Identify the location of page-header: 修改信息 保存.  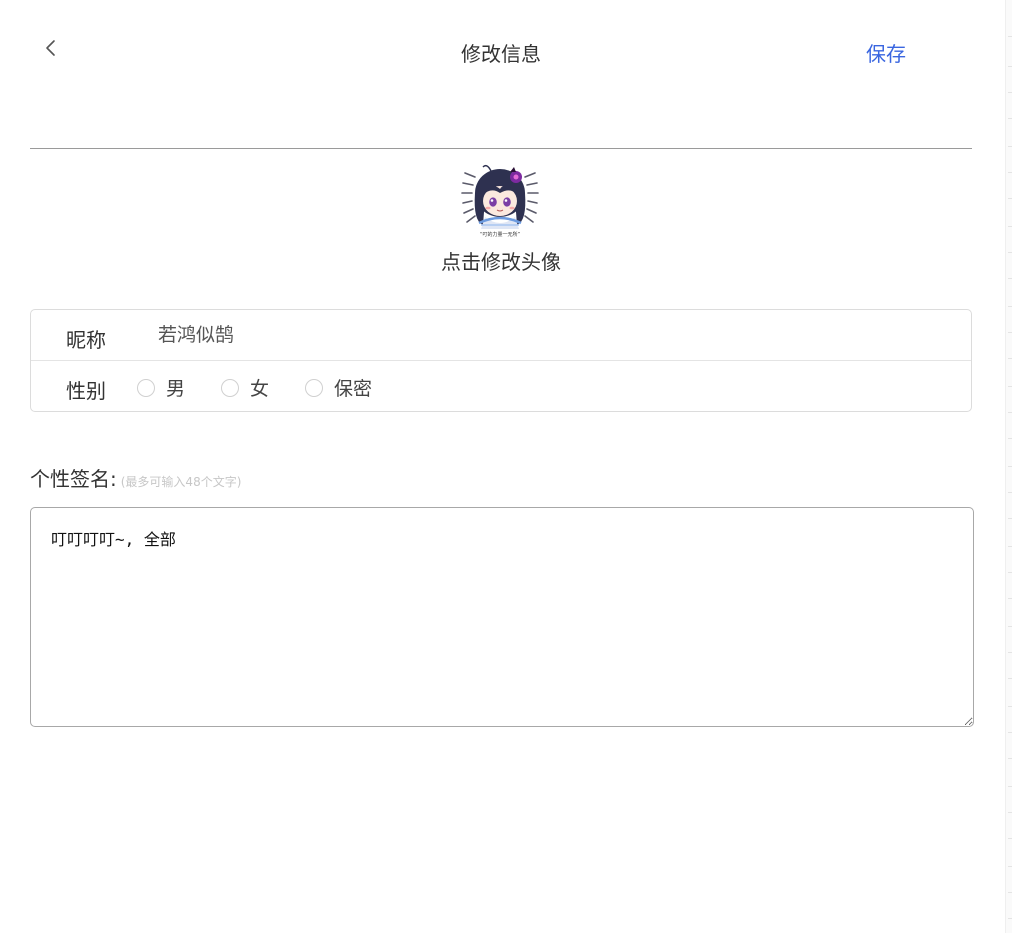
(500, 50).